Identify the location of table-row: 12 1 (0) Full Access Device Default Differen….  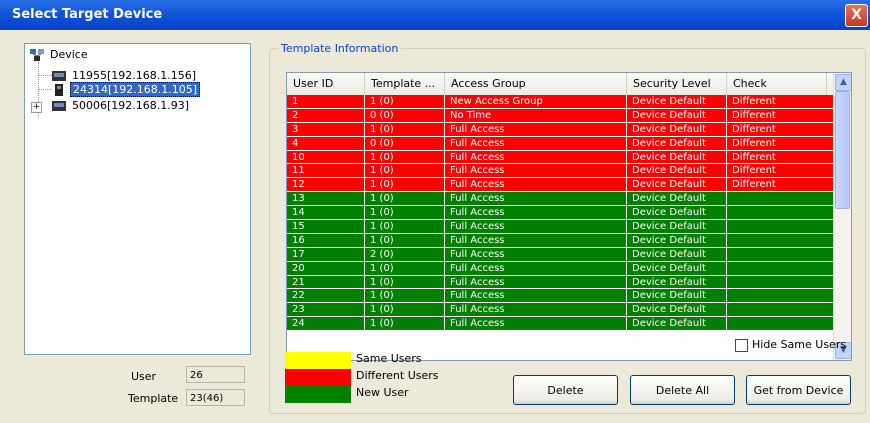
(560, 185).